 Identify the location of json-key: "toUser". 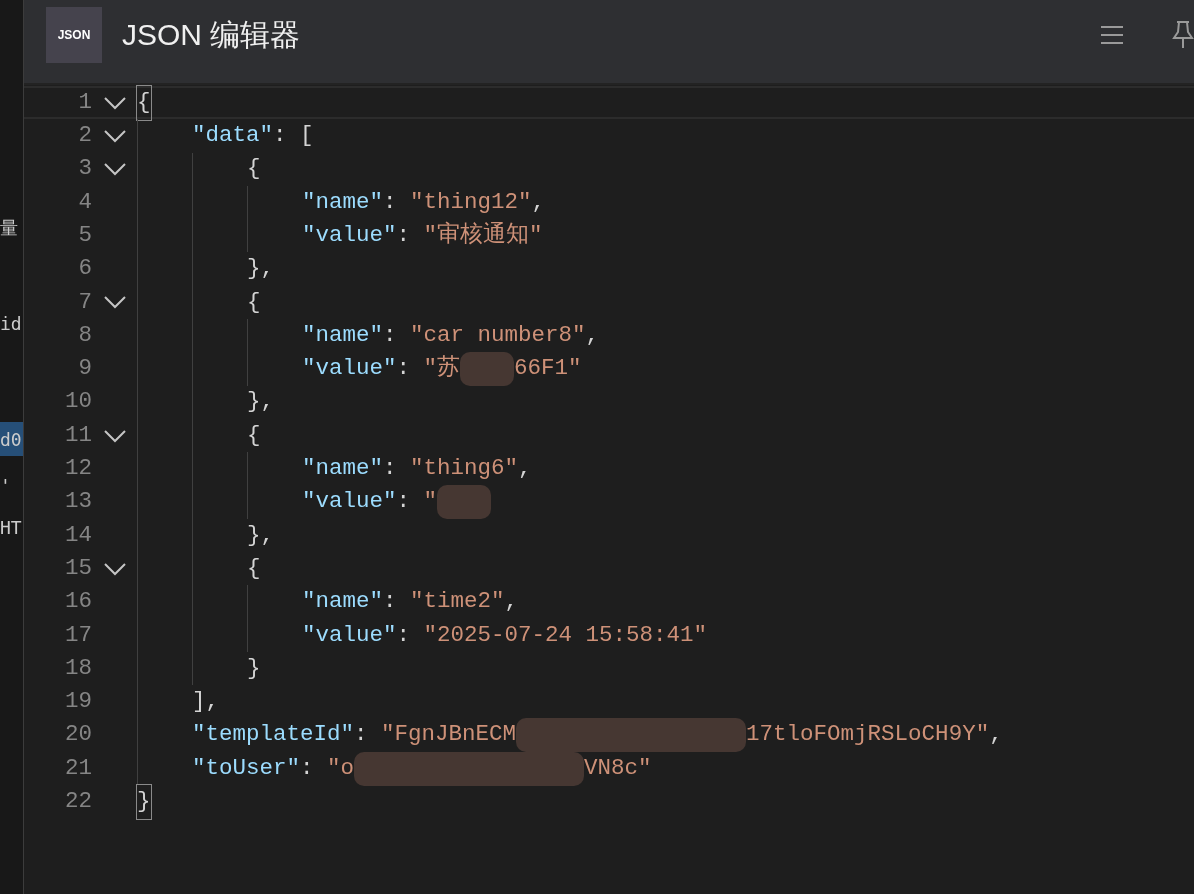
(246, 768).